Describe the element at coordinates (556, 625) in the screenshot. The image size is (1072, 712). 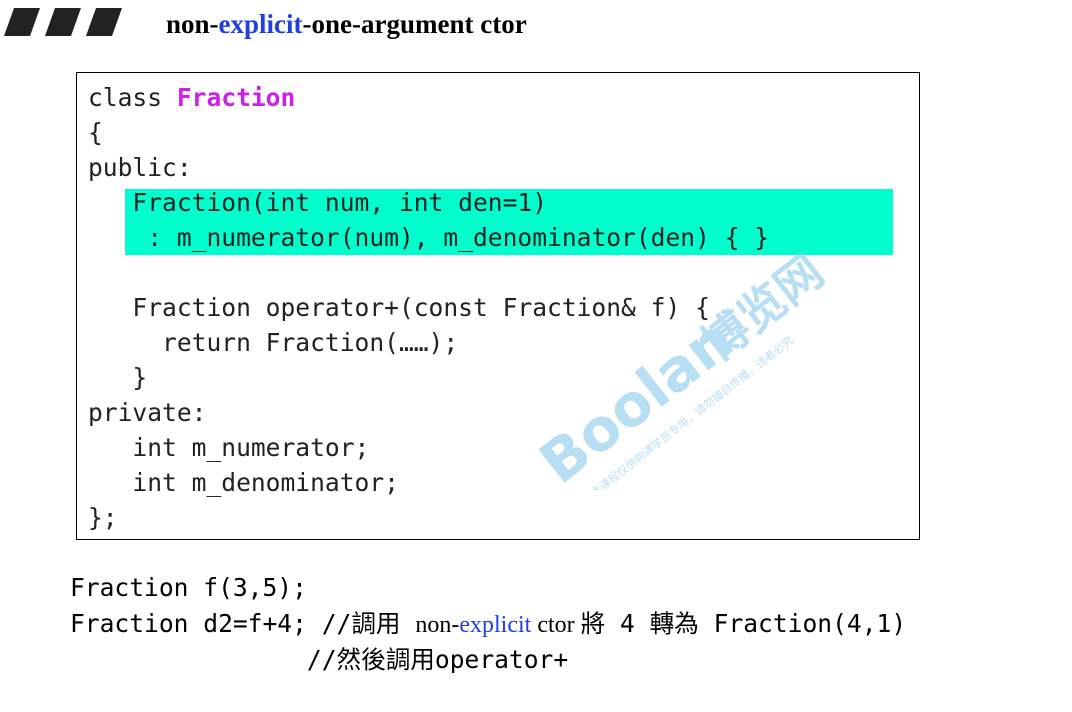
I see `usage-ctor: ctor` at that location.